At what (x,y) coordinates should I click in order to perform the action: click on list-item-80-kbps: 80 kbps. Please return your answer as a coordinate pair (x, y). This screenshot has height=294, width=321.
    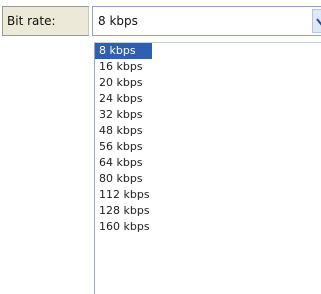
    Looking at the image, I should click on (208, 179).